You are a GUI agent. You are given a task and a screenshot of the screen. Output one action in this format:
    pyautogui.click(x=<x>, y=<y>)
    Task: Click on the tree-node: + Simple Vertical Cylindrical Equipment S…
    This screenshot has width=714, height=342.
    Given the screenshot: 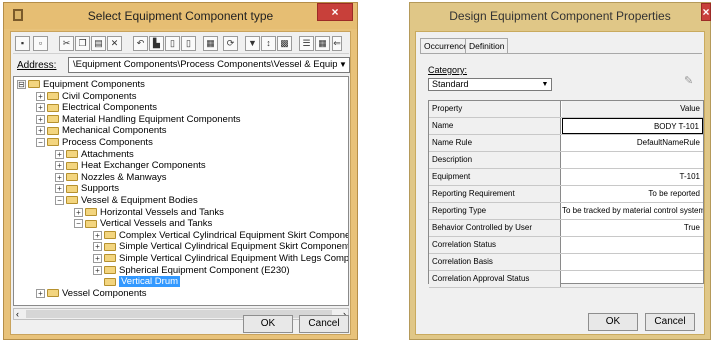 What is the action you would take?
    pyautogui.click(x=220, y=247)
    